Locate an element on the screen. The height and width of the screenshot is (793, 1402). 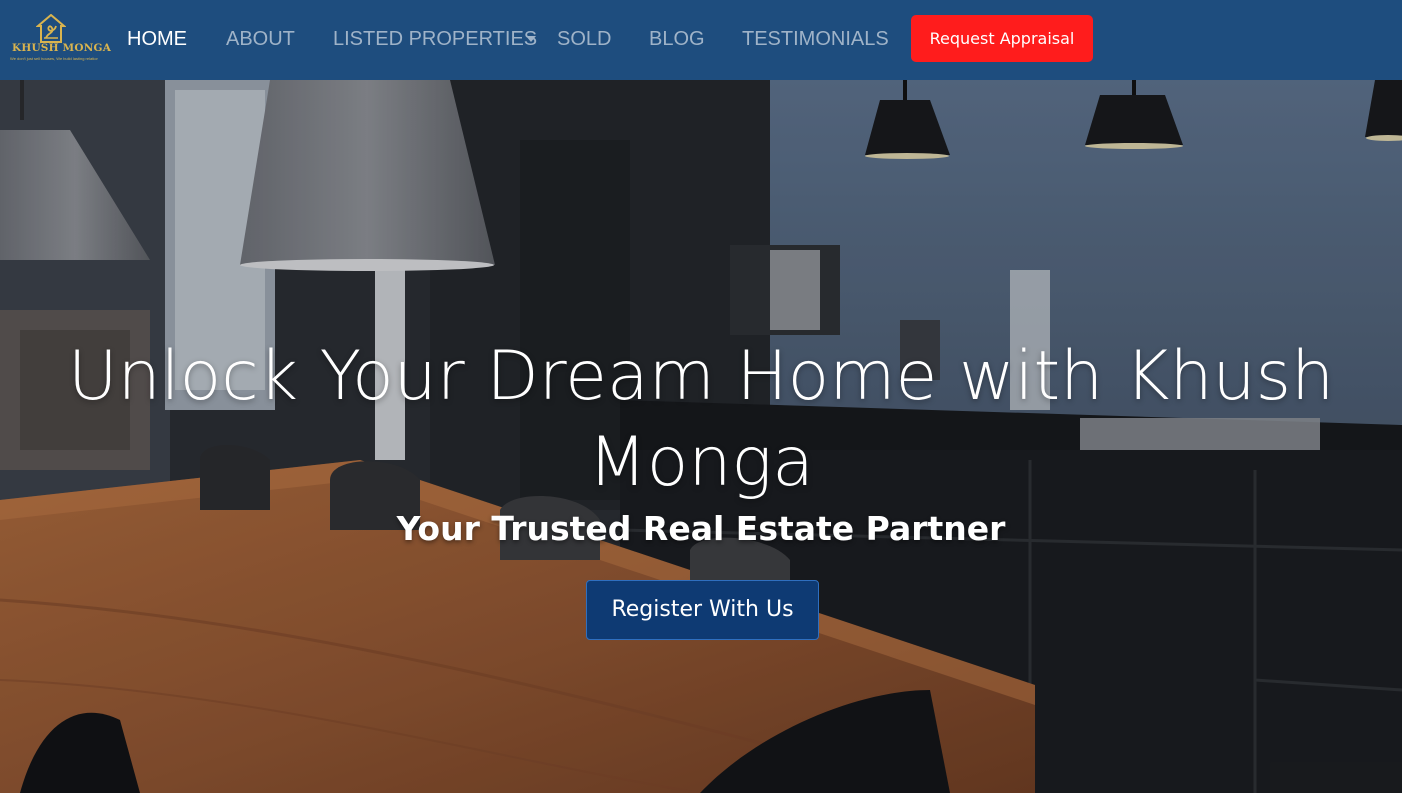
nav-home: HOME is located at coordinates (157, 39).